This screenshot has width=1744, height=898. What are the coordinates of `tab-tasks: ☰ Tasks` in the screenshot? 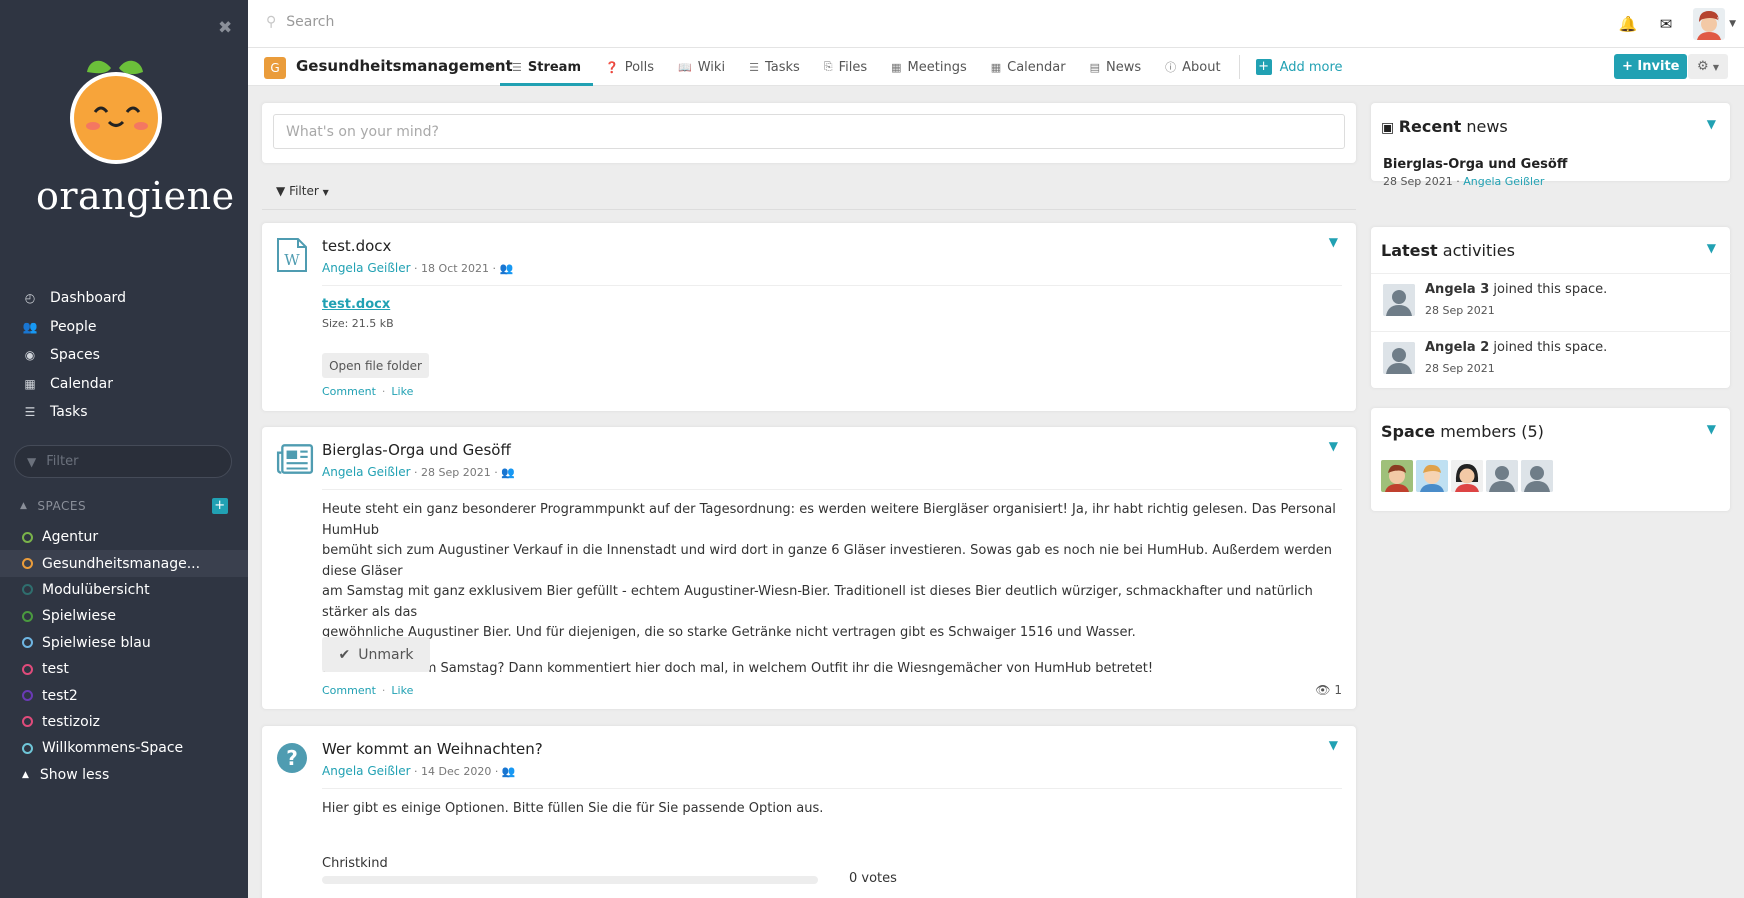 It's located at (774, 67).